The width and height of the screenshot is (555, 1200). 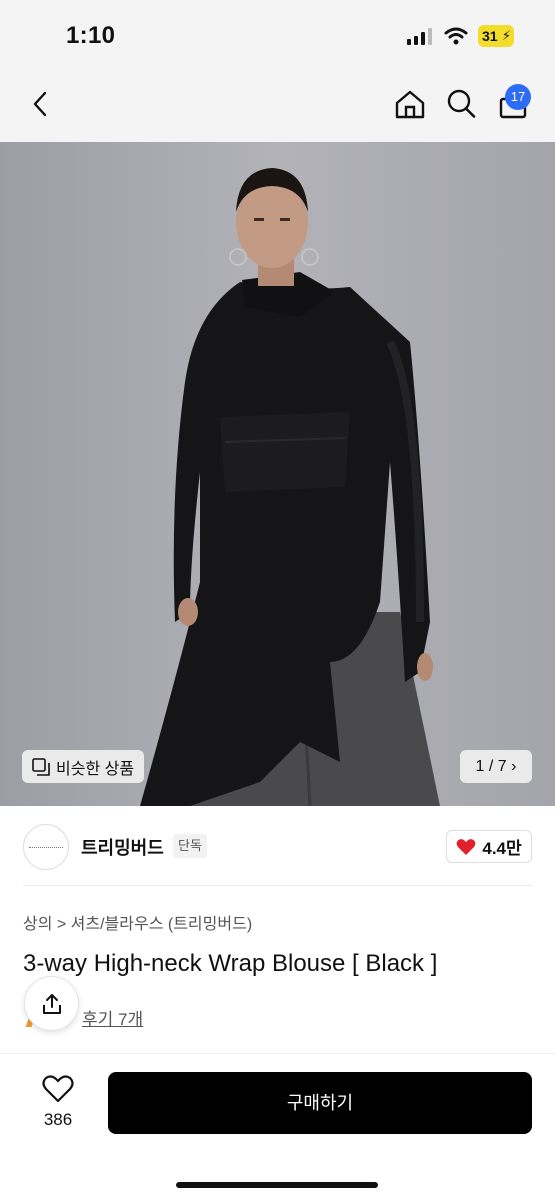 I want to click on battery-indicator: 31 ⚡, so click(x=496, y=36).